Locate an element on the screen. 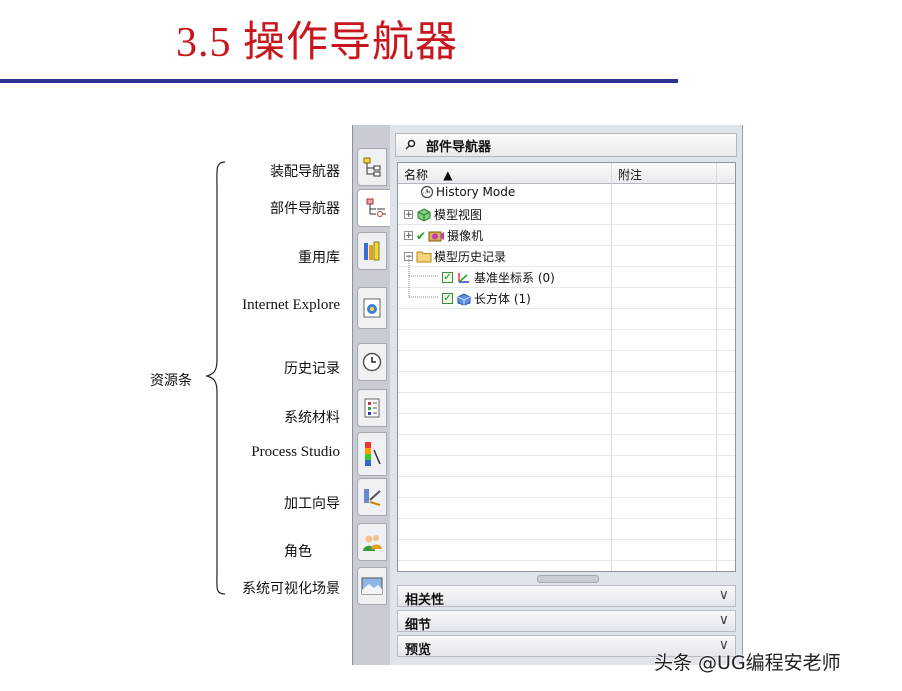 This screenshot has width=902, height=691. label-process-studio: Process Studio is located at coordinates (295, 452).